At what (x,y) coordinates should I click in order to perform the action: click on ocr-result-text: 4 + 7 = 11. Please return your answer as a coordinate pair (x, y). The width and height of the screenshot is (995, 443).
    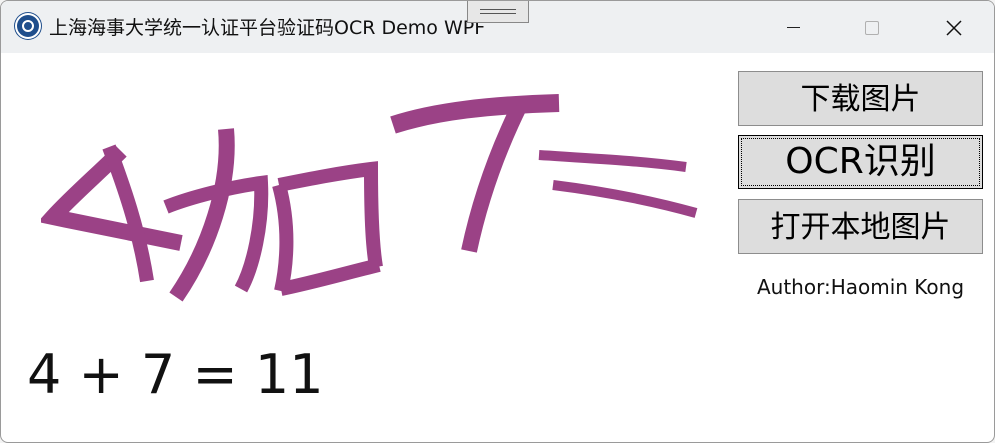
    Looking at the image, I should click on (175, 374).